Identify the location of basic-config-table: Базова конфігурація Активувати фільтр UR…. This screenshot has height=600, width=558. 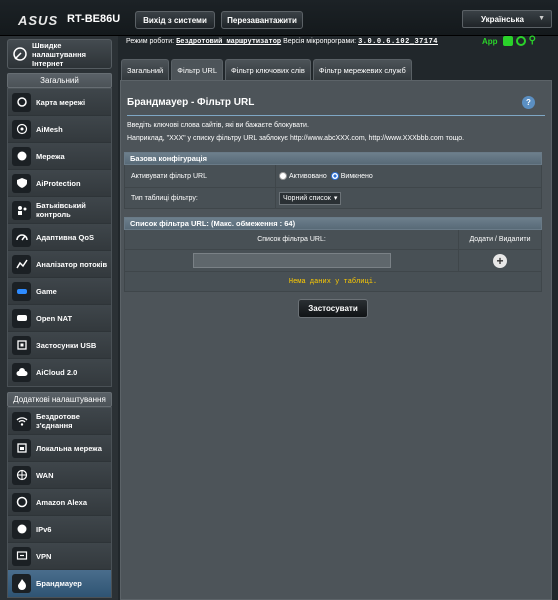
(333, 180).